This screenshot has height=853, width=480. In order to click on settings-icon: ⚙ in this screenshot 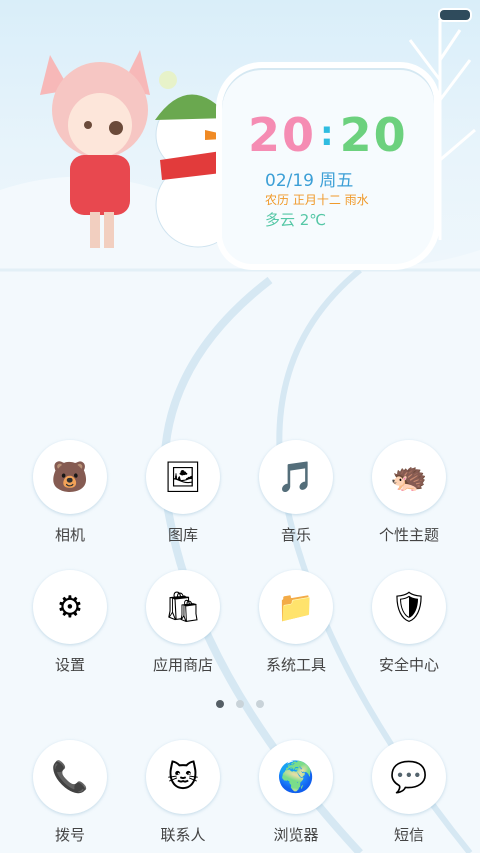, I will do `click(70, 607)`.